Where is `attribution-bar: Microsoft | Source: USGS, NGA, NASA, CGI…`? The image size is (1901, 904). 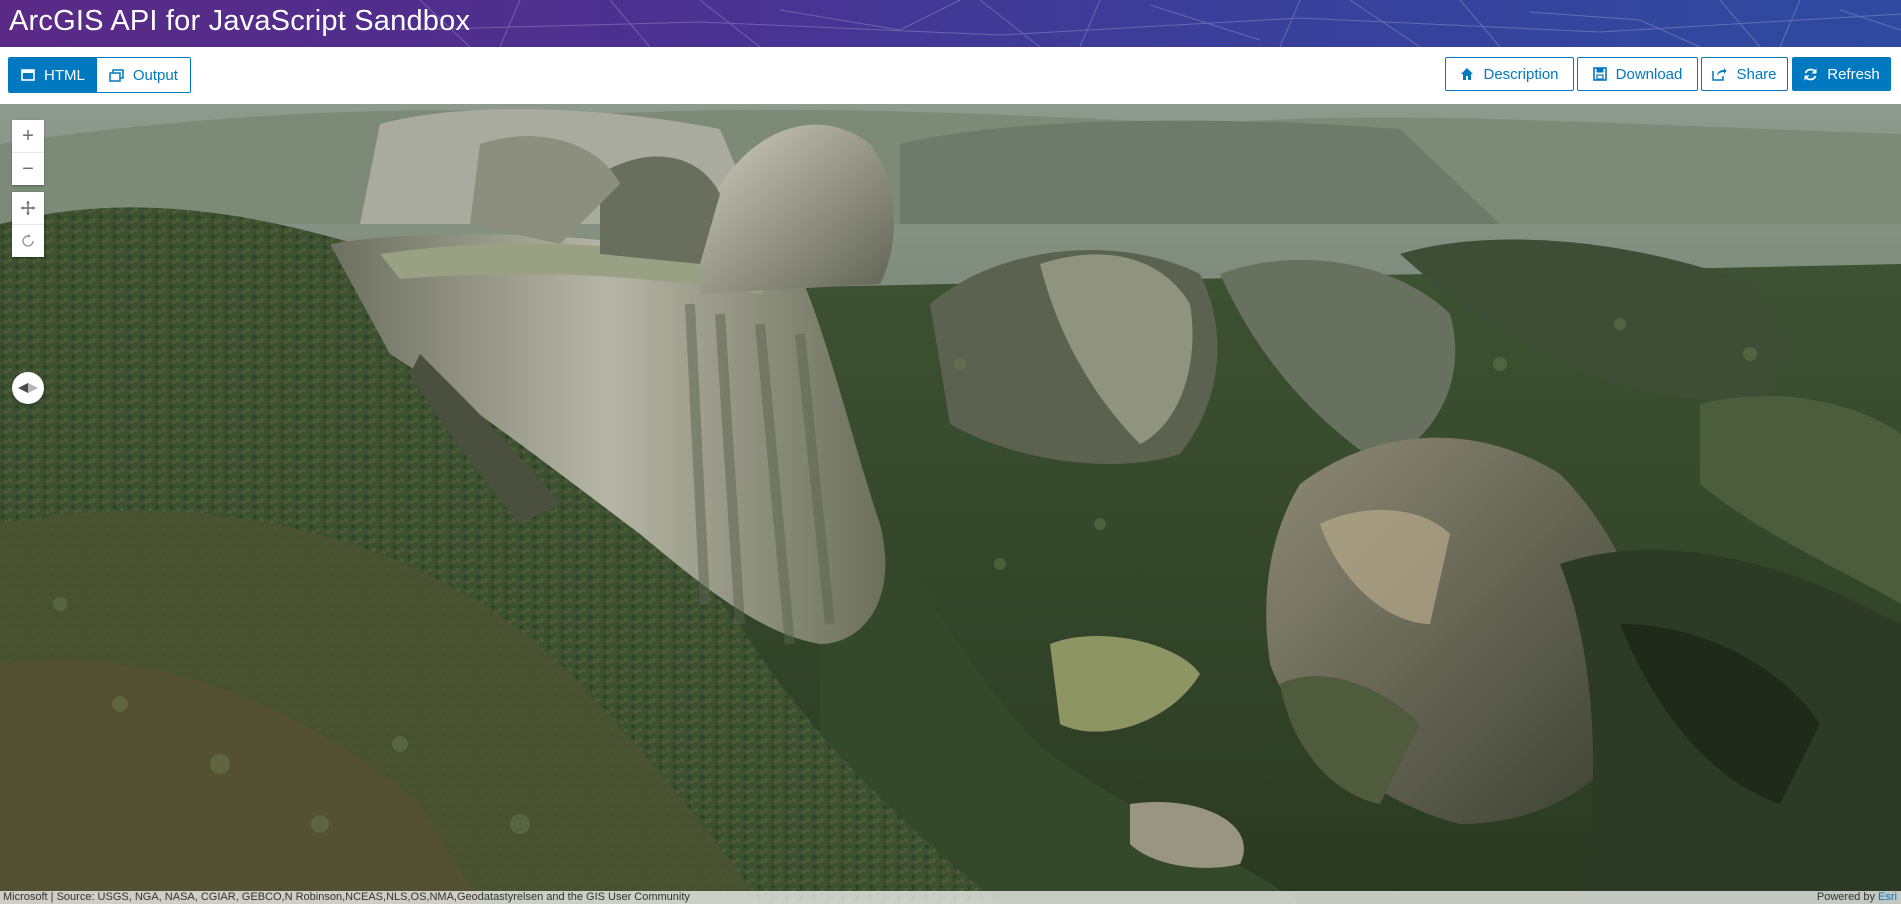
attribution-bar: Microsoft | Source: USGS, NGA, NASA, CGI… is located at coordinates (950, 897).